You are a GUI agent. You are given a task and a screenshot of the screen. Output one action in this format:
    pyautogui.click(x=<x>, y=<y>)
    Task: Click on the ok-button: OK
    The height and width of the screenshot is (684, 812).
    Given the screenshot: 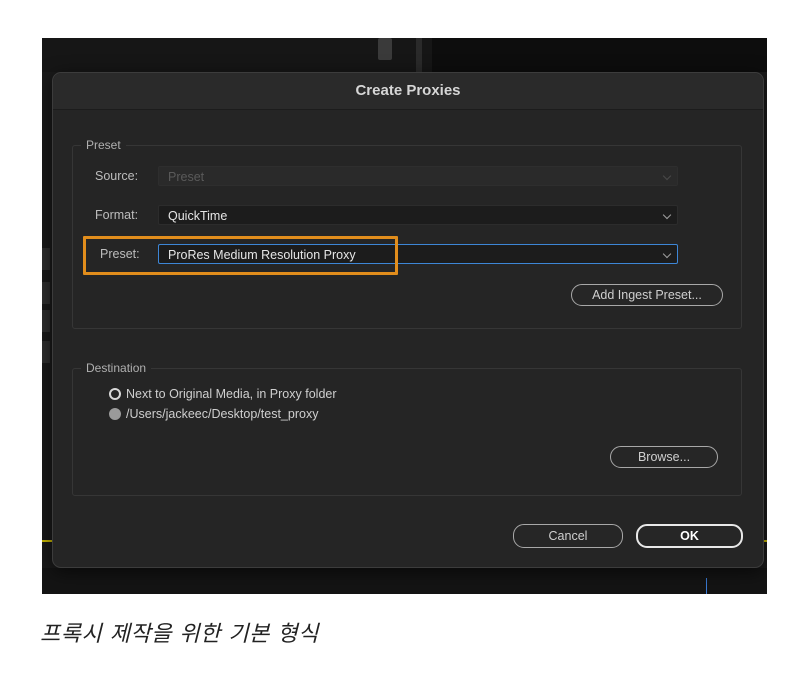 What is the action you would take?
    pyautogui.click(x=689, y=536)
    